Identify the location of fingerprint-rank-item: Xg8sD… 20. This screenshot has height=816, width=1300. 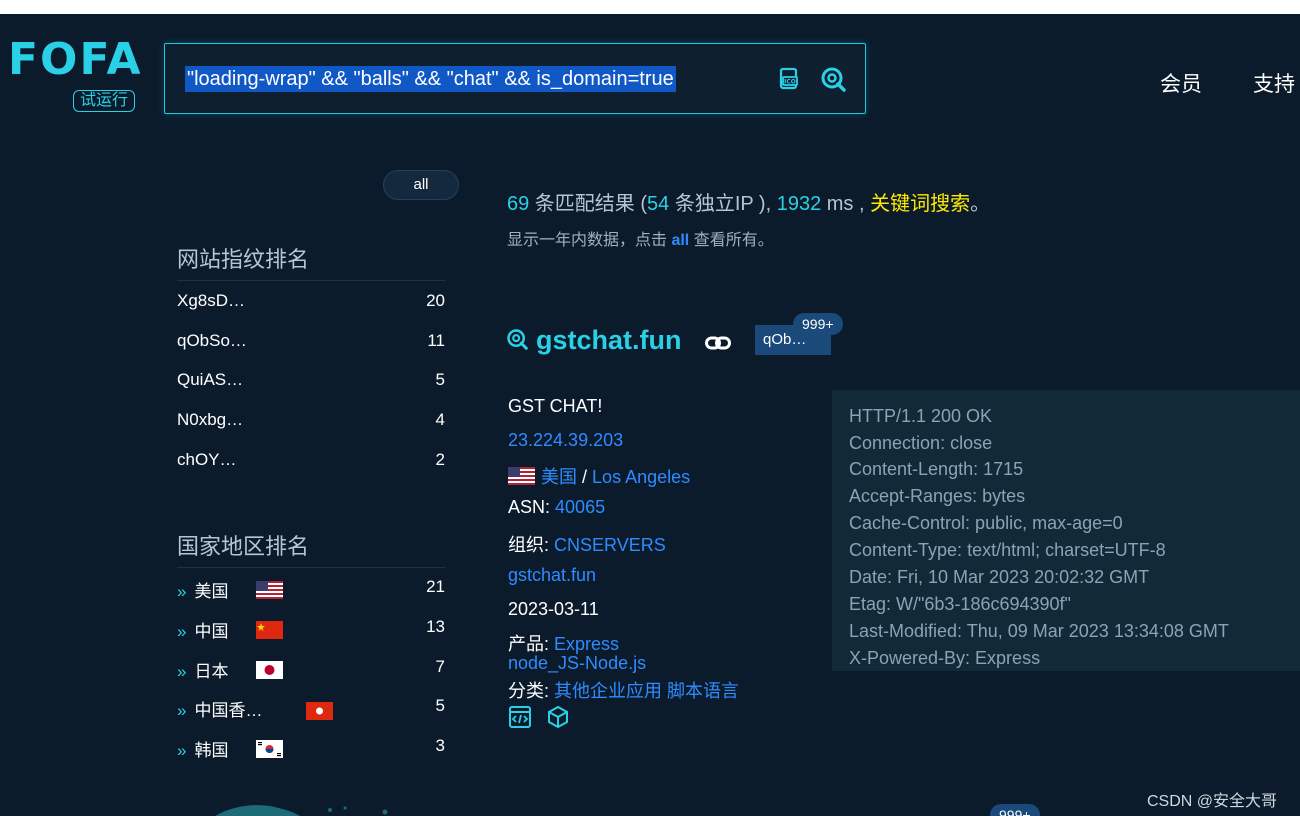
(311, 304).